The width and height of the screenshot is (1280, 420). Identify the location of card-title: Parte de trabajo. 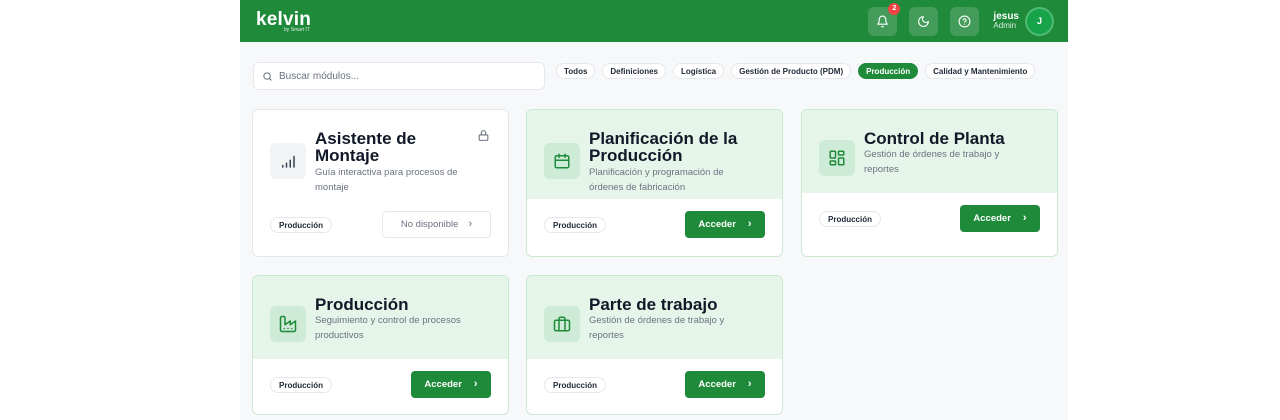
(653, 304).